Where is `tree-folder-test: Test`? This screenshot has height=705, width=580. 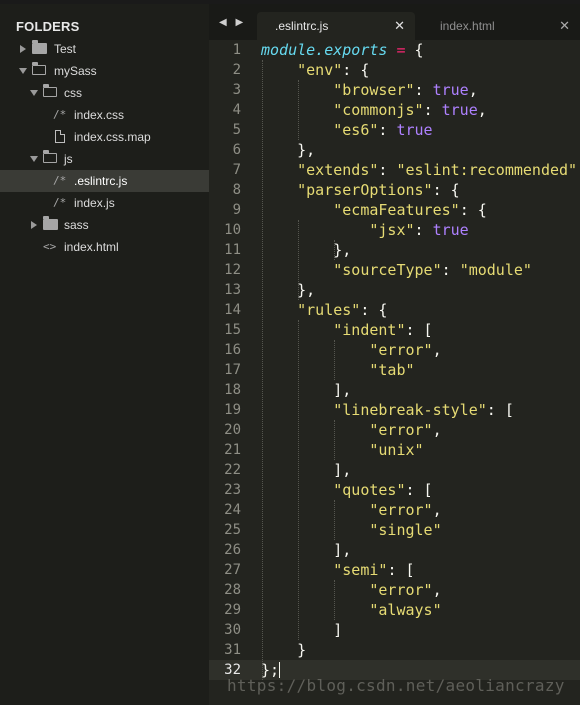
tree-folder-test: Test is located at coordinates (104, 49).